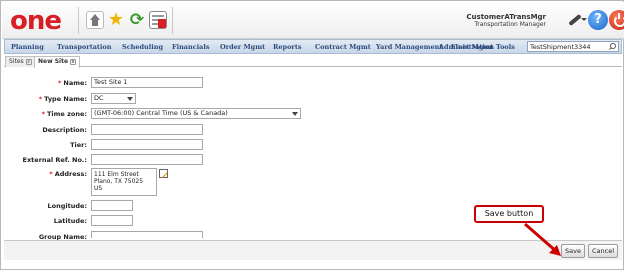 The width and height of the screenshot is (624, 270). Describe the element at coordinates (542, 239) in the screenshot. I see `callout-arrow-icon` at that location.